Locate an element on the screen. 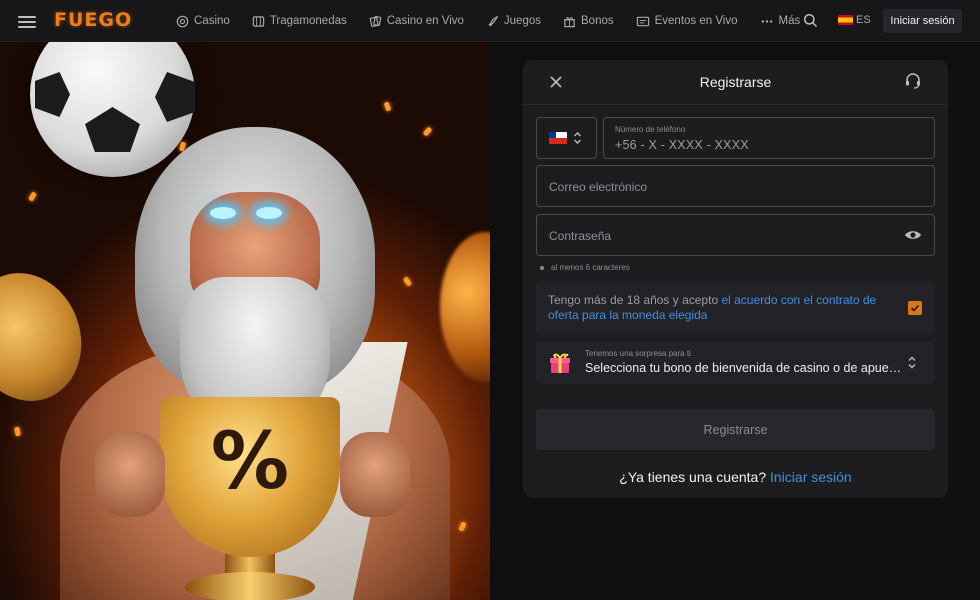 The width and height of the screenshot is (980, 600). show-password-eye-icon is located at coordinates (913, 235).